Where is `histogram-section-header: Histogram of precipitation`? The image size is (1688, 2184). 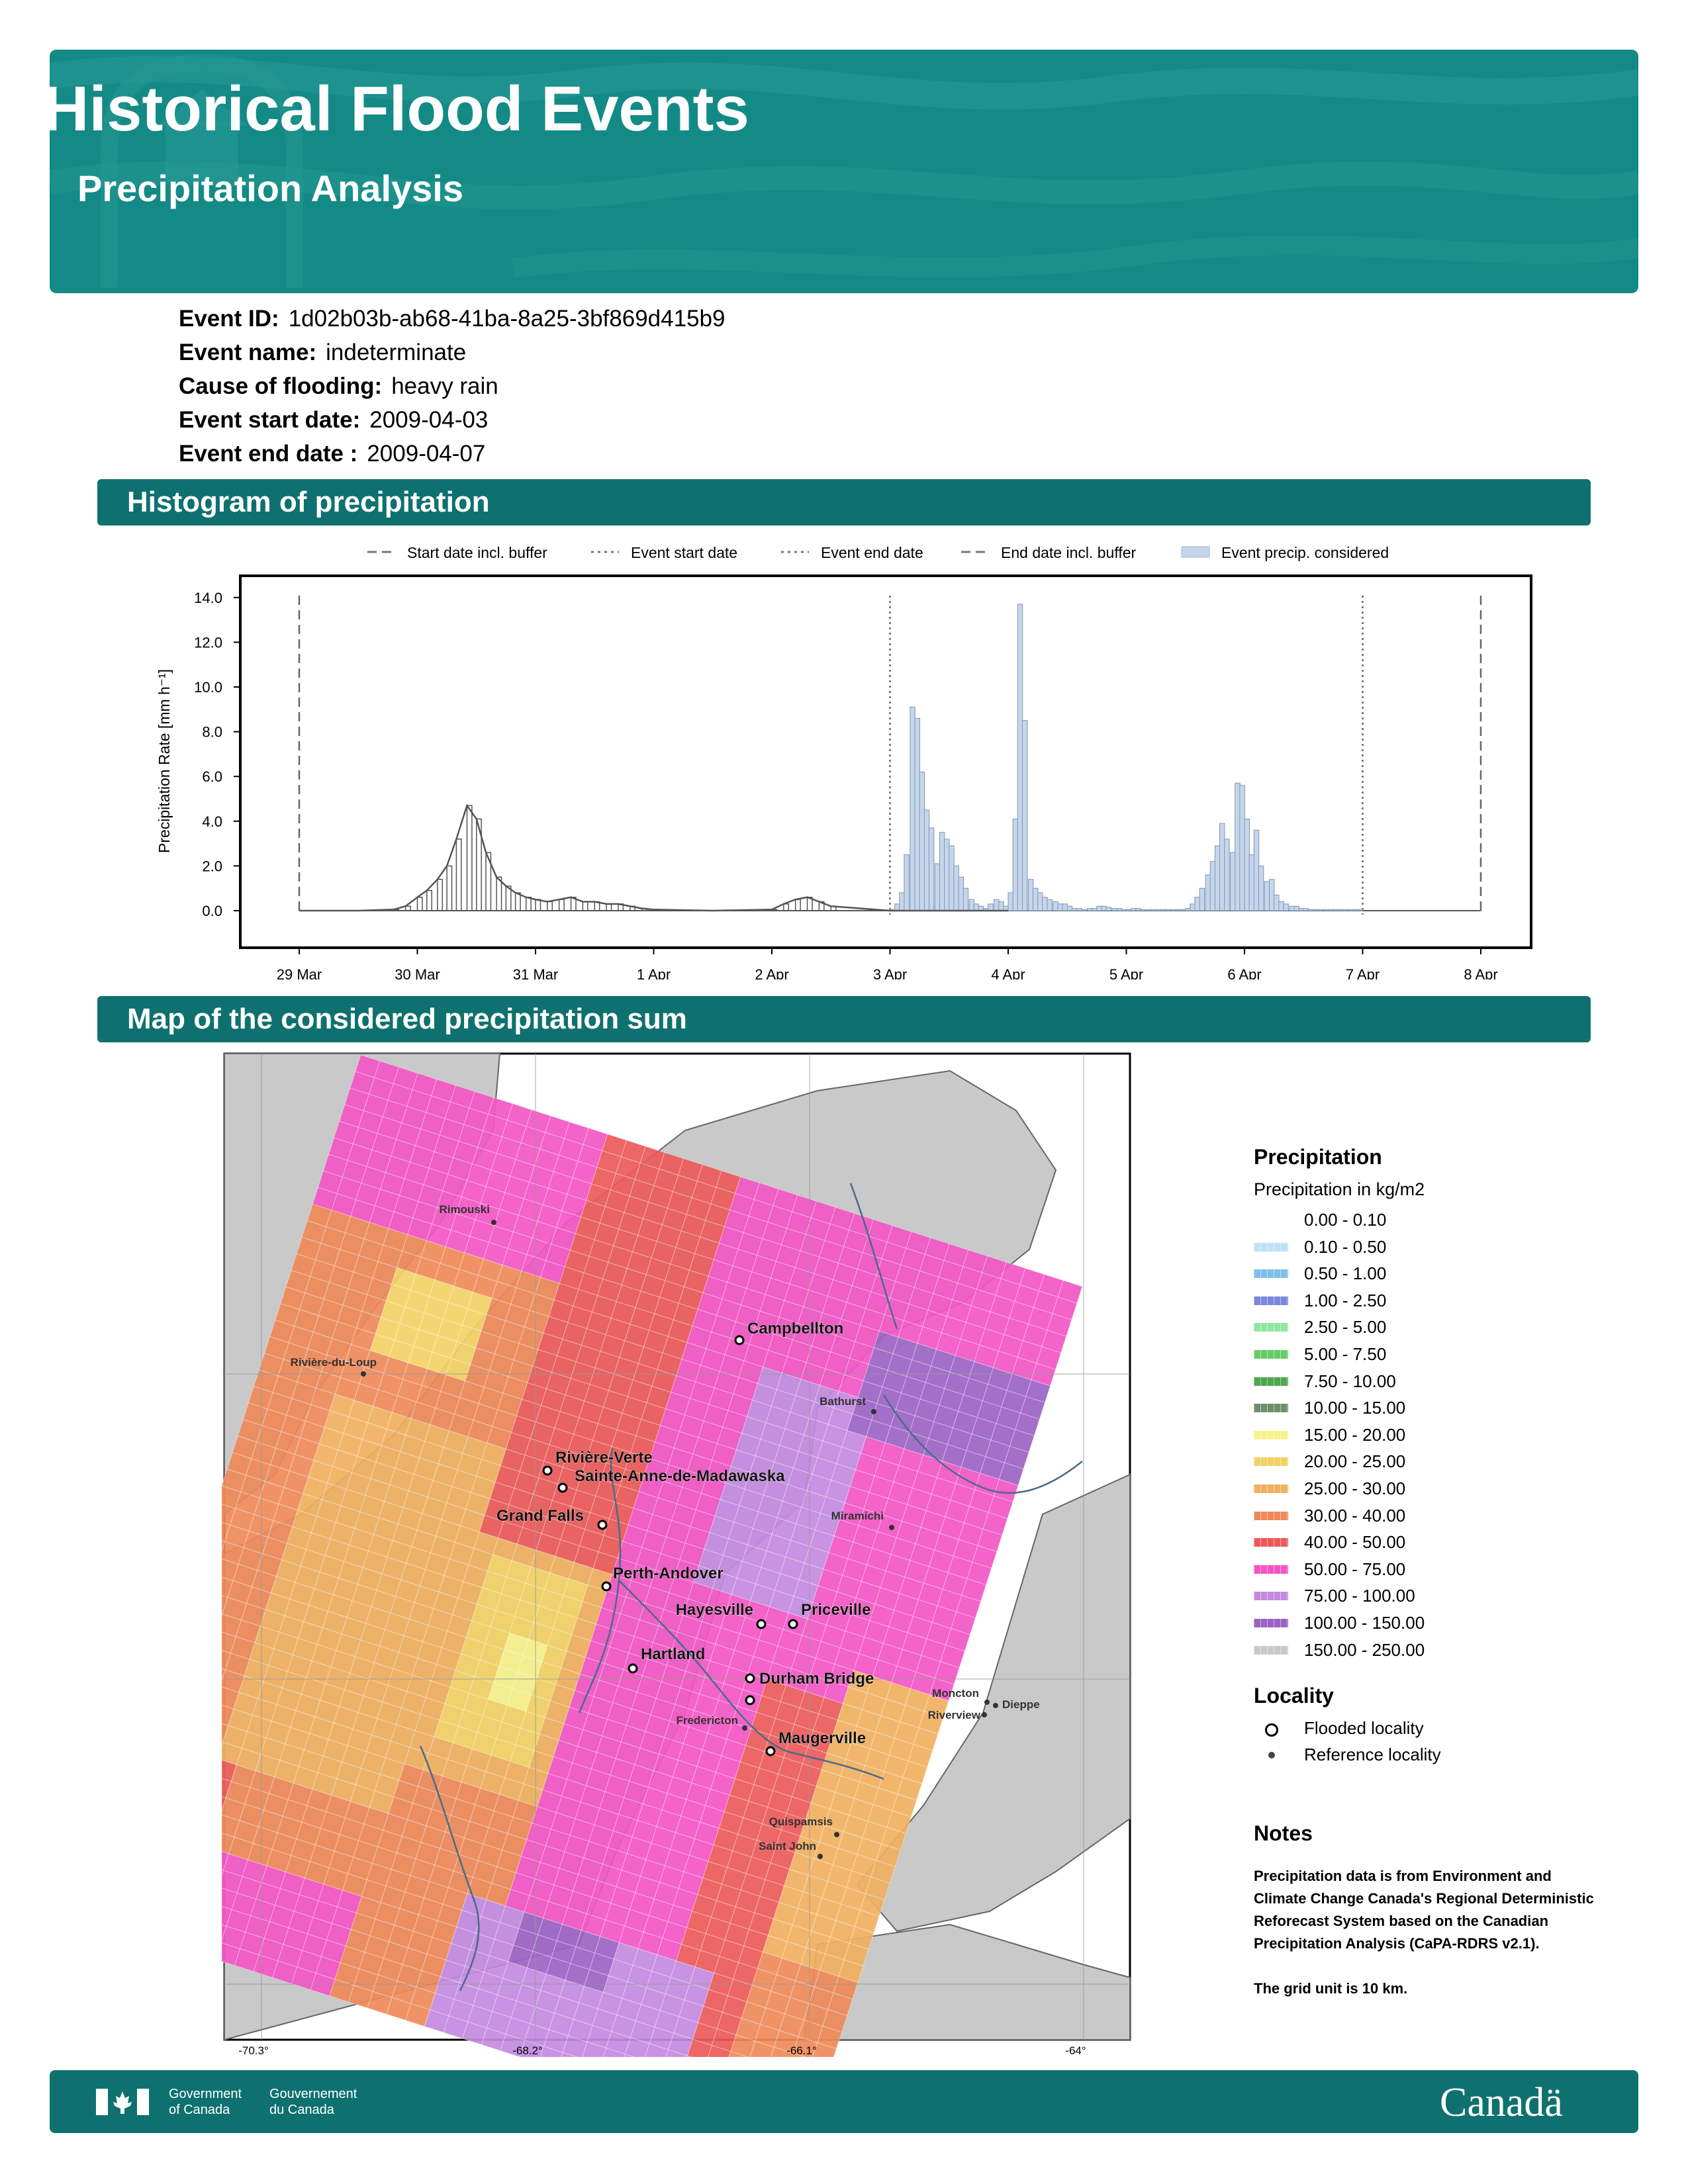 histogram-section-header: Histogram of precipitation is located at coordinates (844, 502).